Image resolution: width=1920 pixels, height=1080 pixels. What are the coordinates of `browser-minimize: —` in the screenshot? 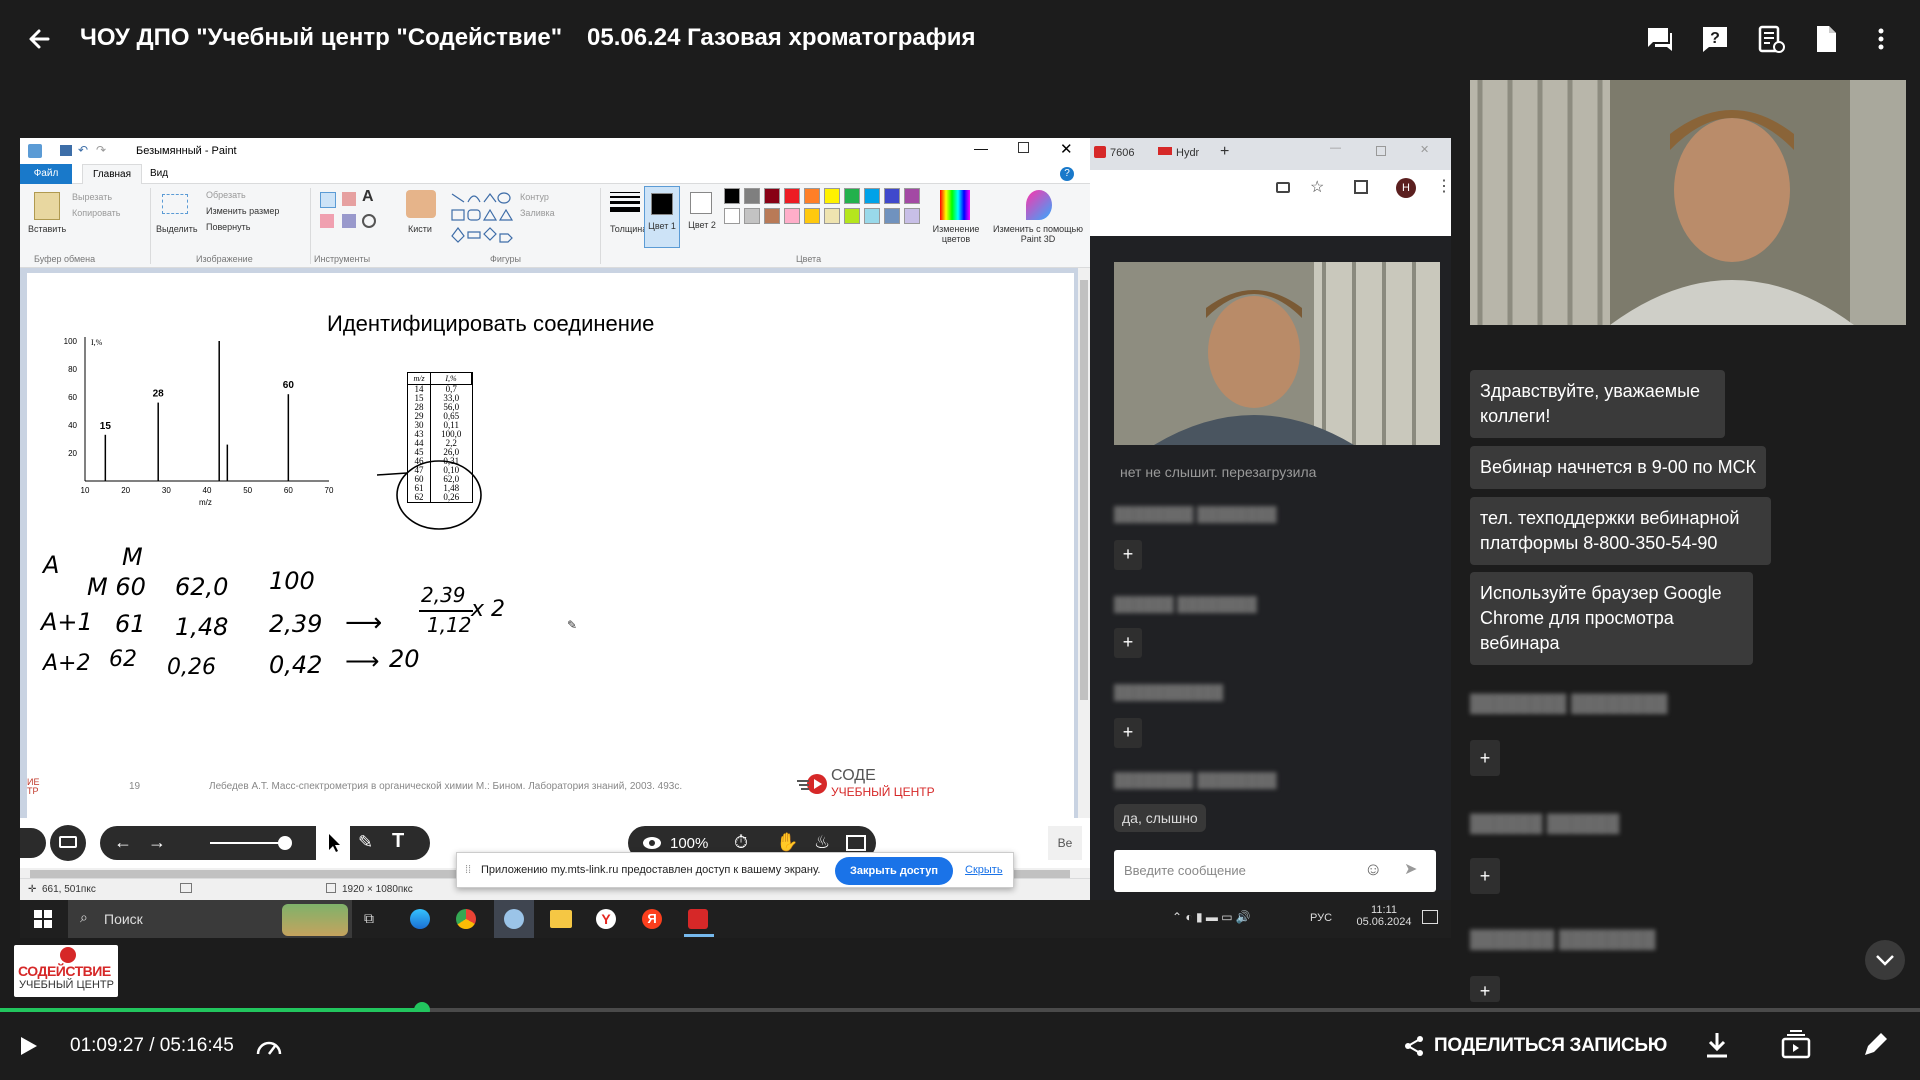 It's located at (1335, 148).